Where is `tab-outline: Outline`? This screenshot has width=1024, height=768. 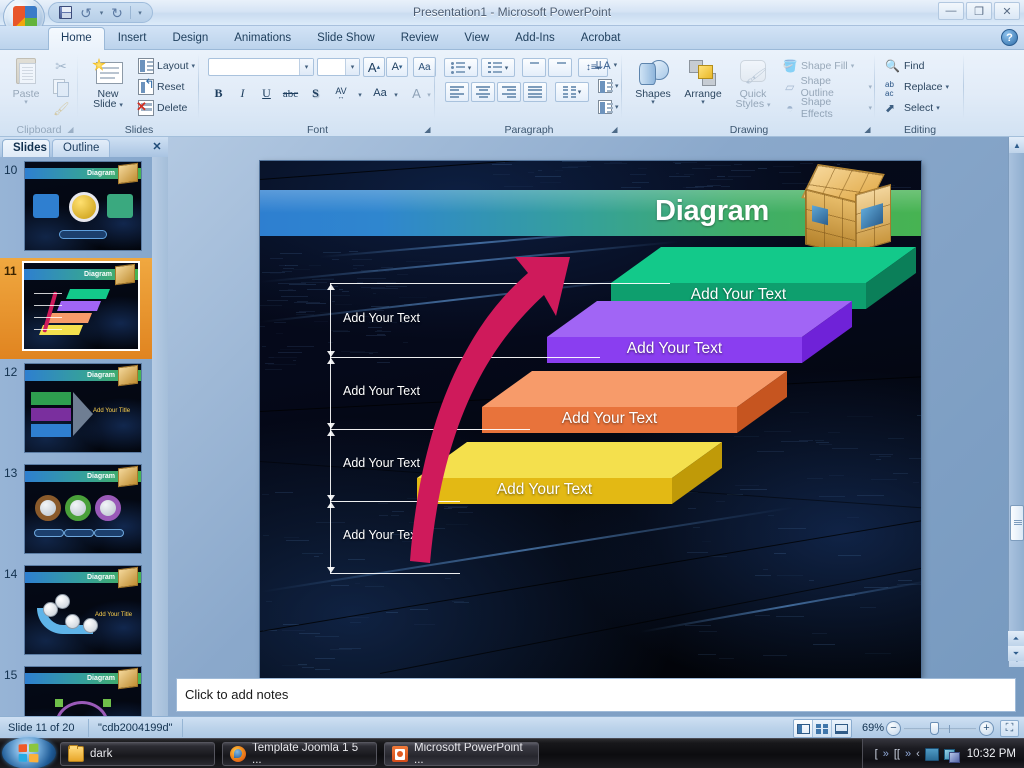
tab-outline: Outline is located at coordinates (81, 148).